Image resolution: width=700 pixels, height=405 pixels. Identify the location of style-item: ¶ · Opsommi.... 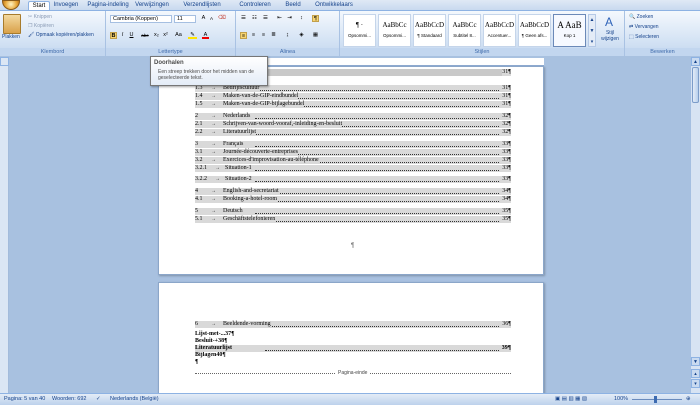
(359, 30).